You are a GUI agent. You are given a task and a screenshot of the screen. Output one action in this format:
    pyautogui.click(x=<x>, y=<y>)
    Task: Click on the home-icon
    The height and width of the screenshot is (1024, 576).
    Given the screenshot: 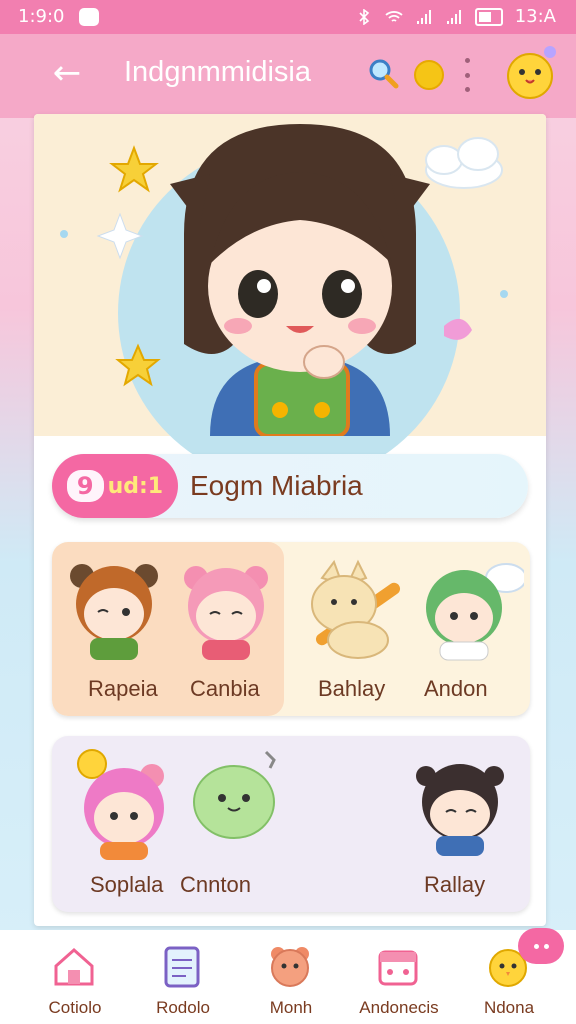 What is the action you would take?
    pyautogui.click(x=74, y=966)
    